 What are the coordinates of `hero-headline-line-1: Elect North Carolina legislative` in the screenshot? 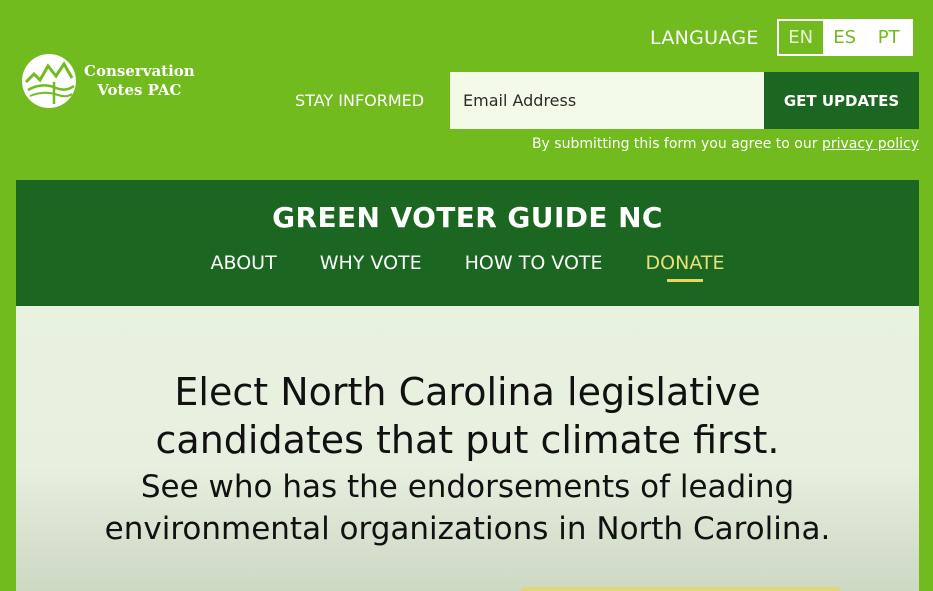 It's located at (467, 392).